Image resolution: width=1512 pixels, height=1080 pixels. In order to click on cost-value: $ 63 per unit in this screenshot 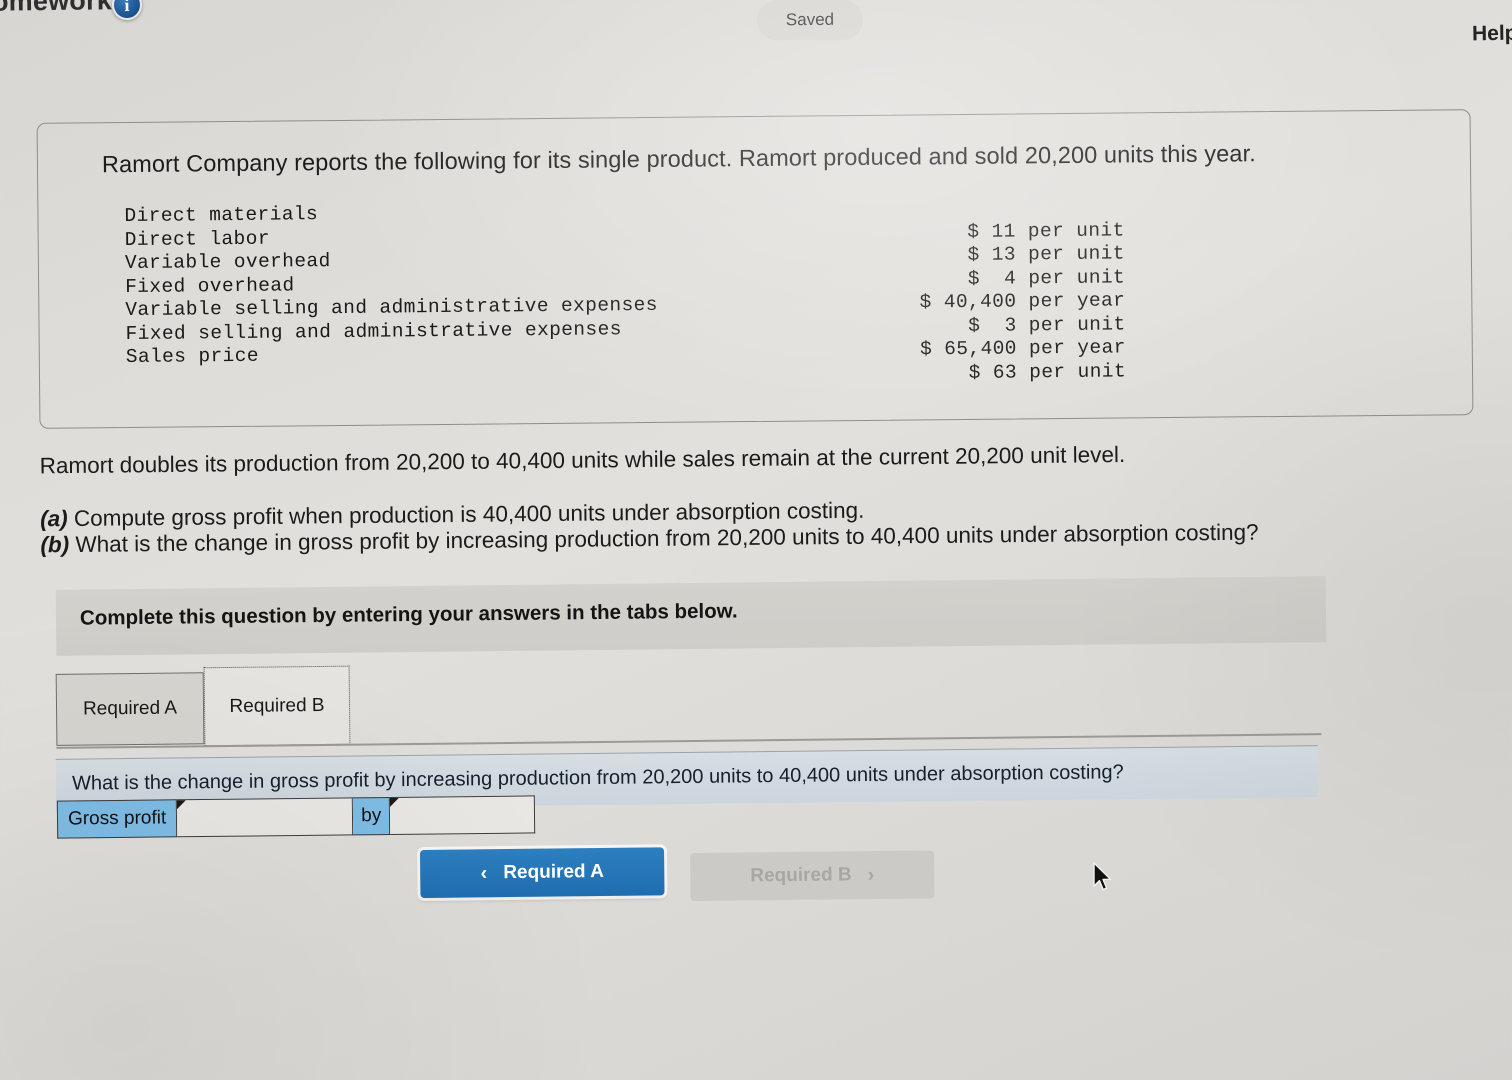, I will do `click(1047, 371)`.